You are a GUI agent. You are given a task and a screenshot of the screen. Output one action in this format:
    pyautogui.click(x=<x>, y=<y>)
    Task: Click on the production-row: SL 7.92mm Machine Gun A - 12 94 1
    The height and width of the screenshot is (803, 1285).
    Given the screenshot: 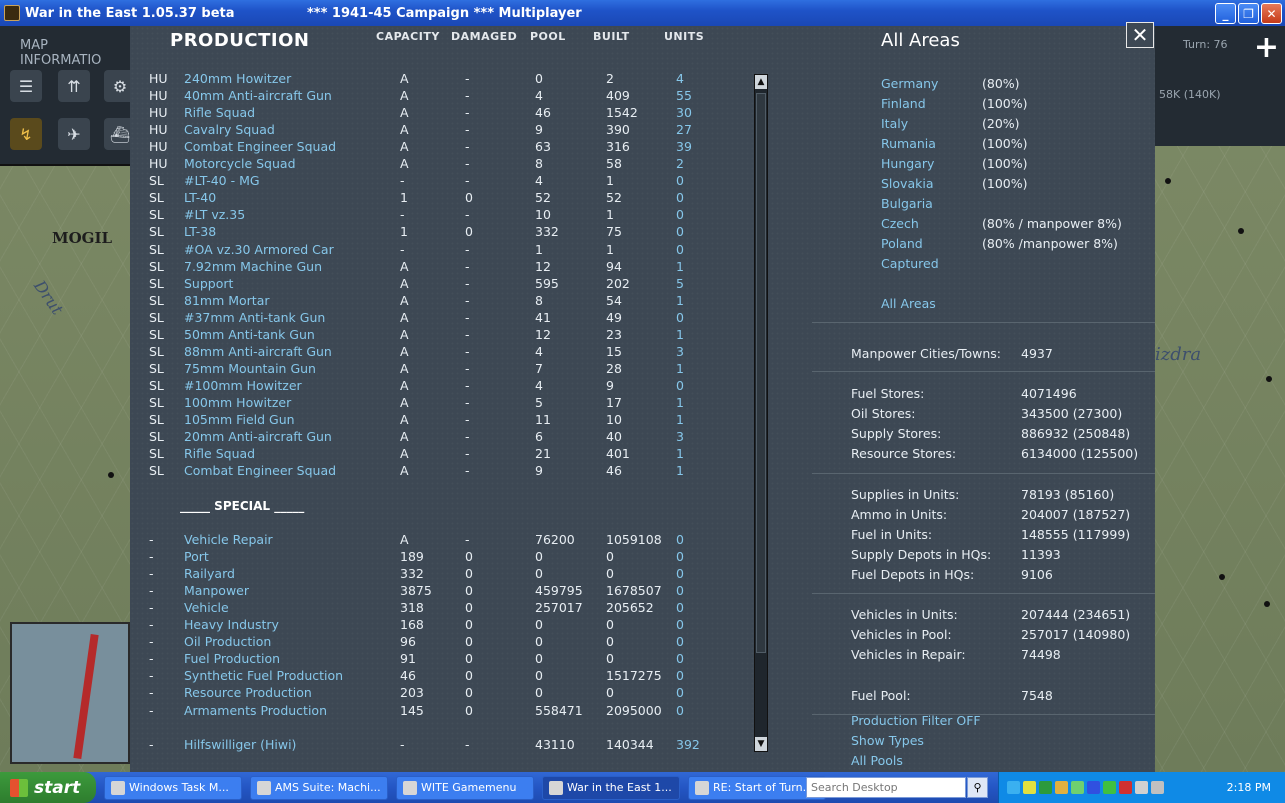 What is the action you would take?
    pyautogui.click(x=440, y=267)
    